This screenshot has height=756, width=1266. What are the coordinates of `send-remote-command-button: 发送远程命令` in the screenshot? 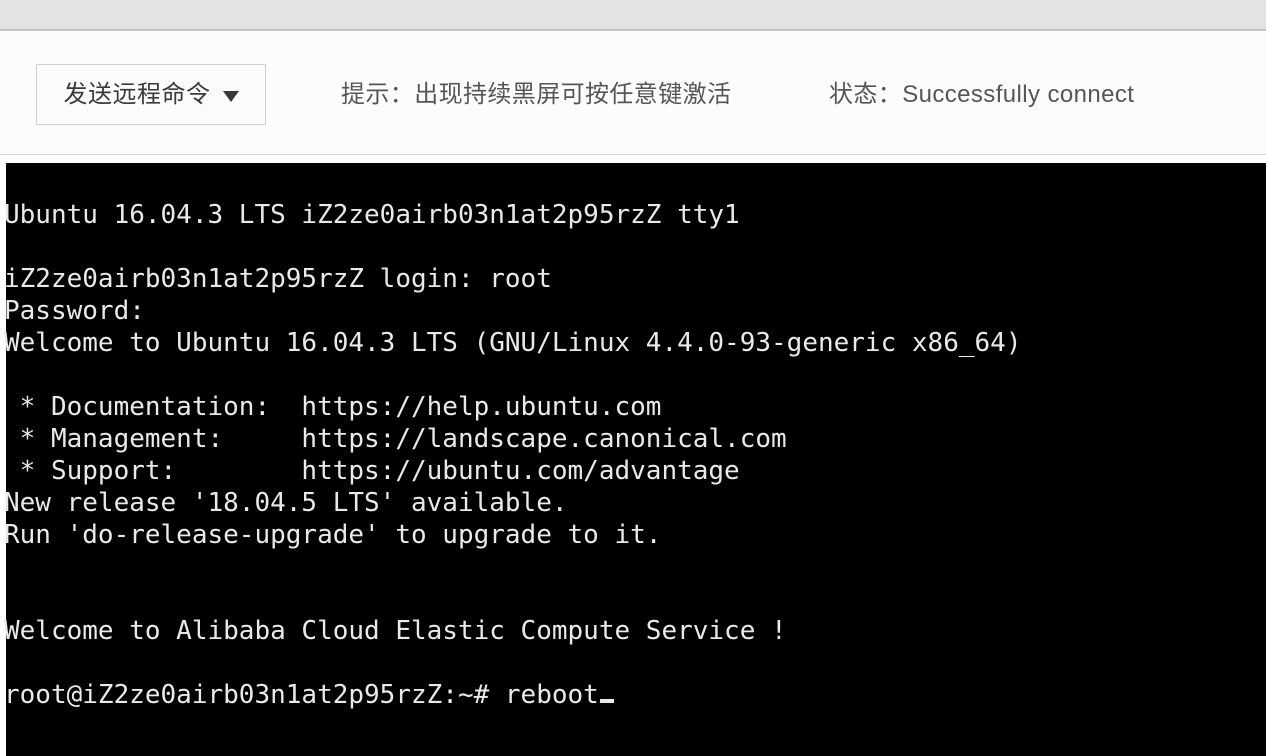 It's located at (151, 94).